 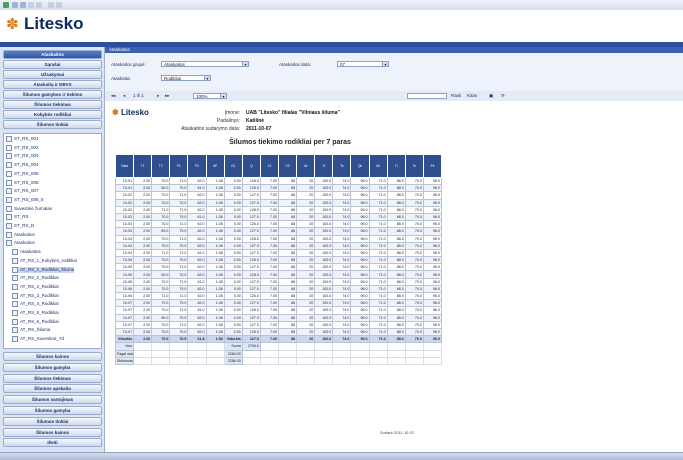 What do you see at coordinates (44, 260) in the screenshot?
I see `tree-item: AT_RS_1_Kokybės_rodikliai` at bounding box center [44, 260].